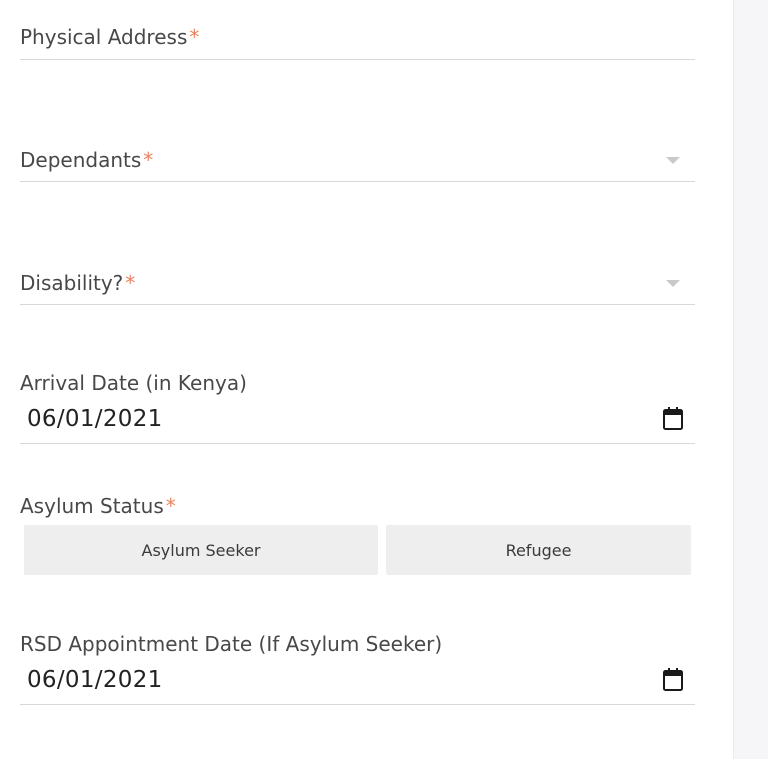 The image size is (768, 759). I want to click on arrival-date-value: 06/01/2021, so click(95, 419).